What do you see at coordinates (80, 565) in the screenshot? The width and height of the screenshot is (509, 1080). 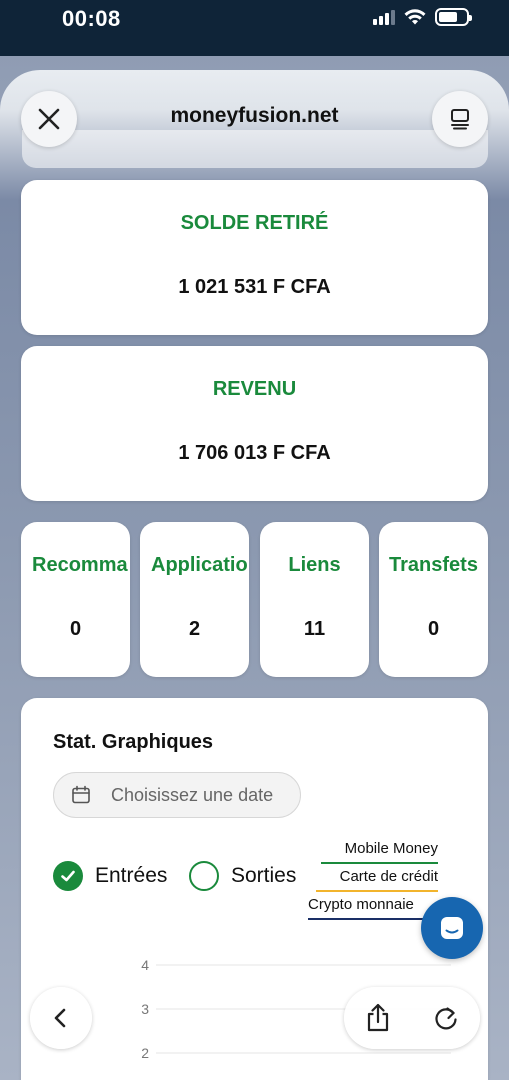 I see `stat-label: Recomma` at bounding box center [80, 565].